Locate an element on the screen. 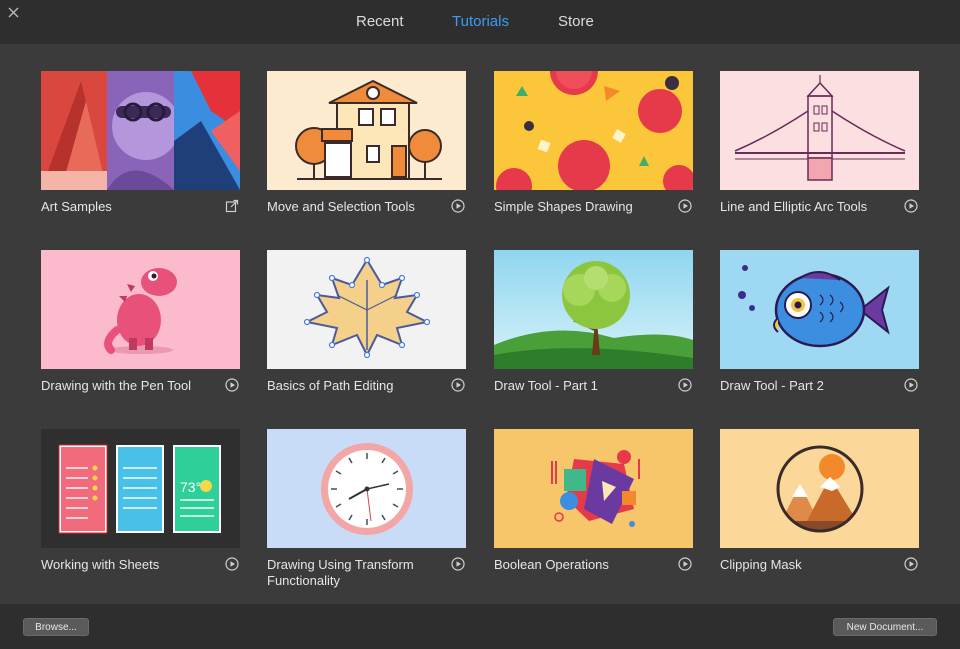 The height and width of the screenshot is (649, 960). external-link-icon is located at coordinates (232, 206).